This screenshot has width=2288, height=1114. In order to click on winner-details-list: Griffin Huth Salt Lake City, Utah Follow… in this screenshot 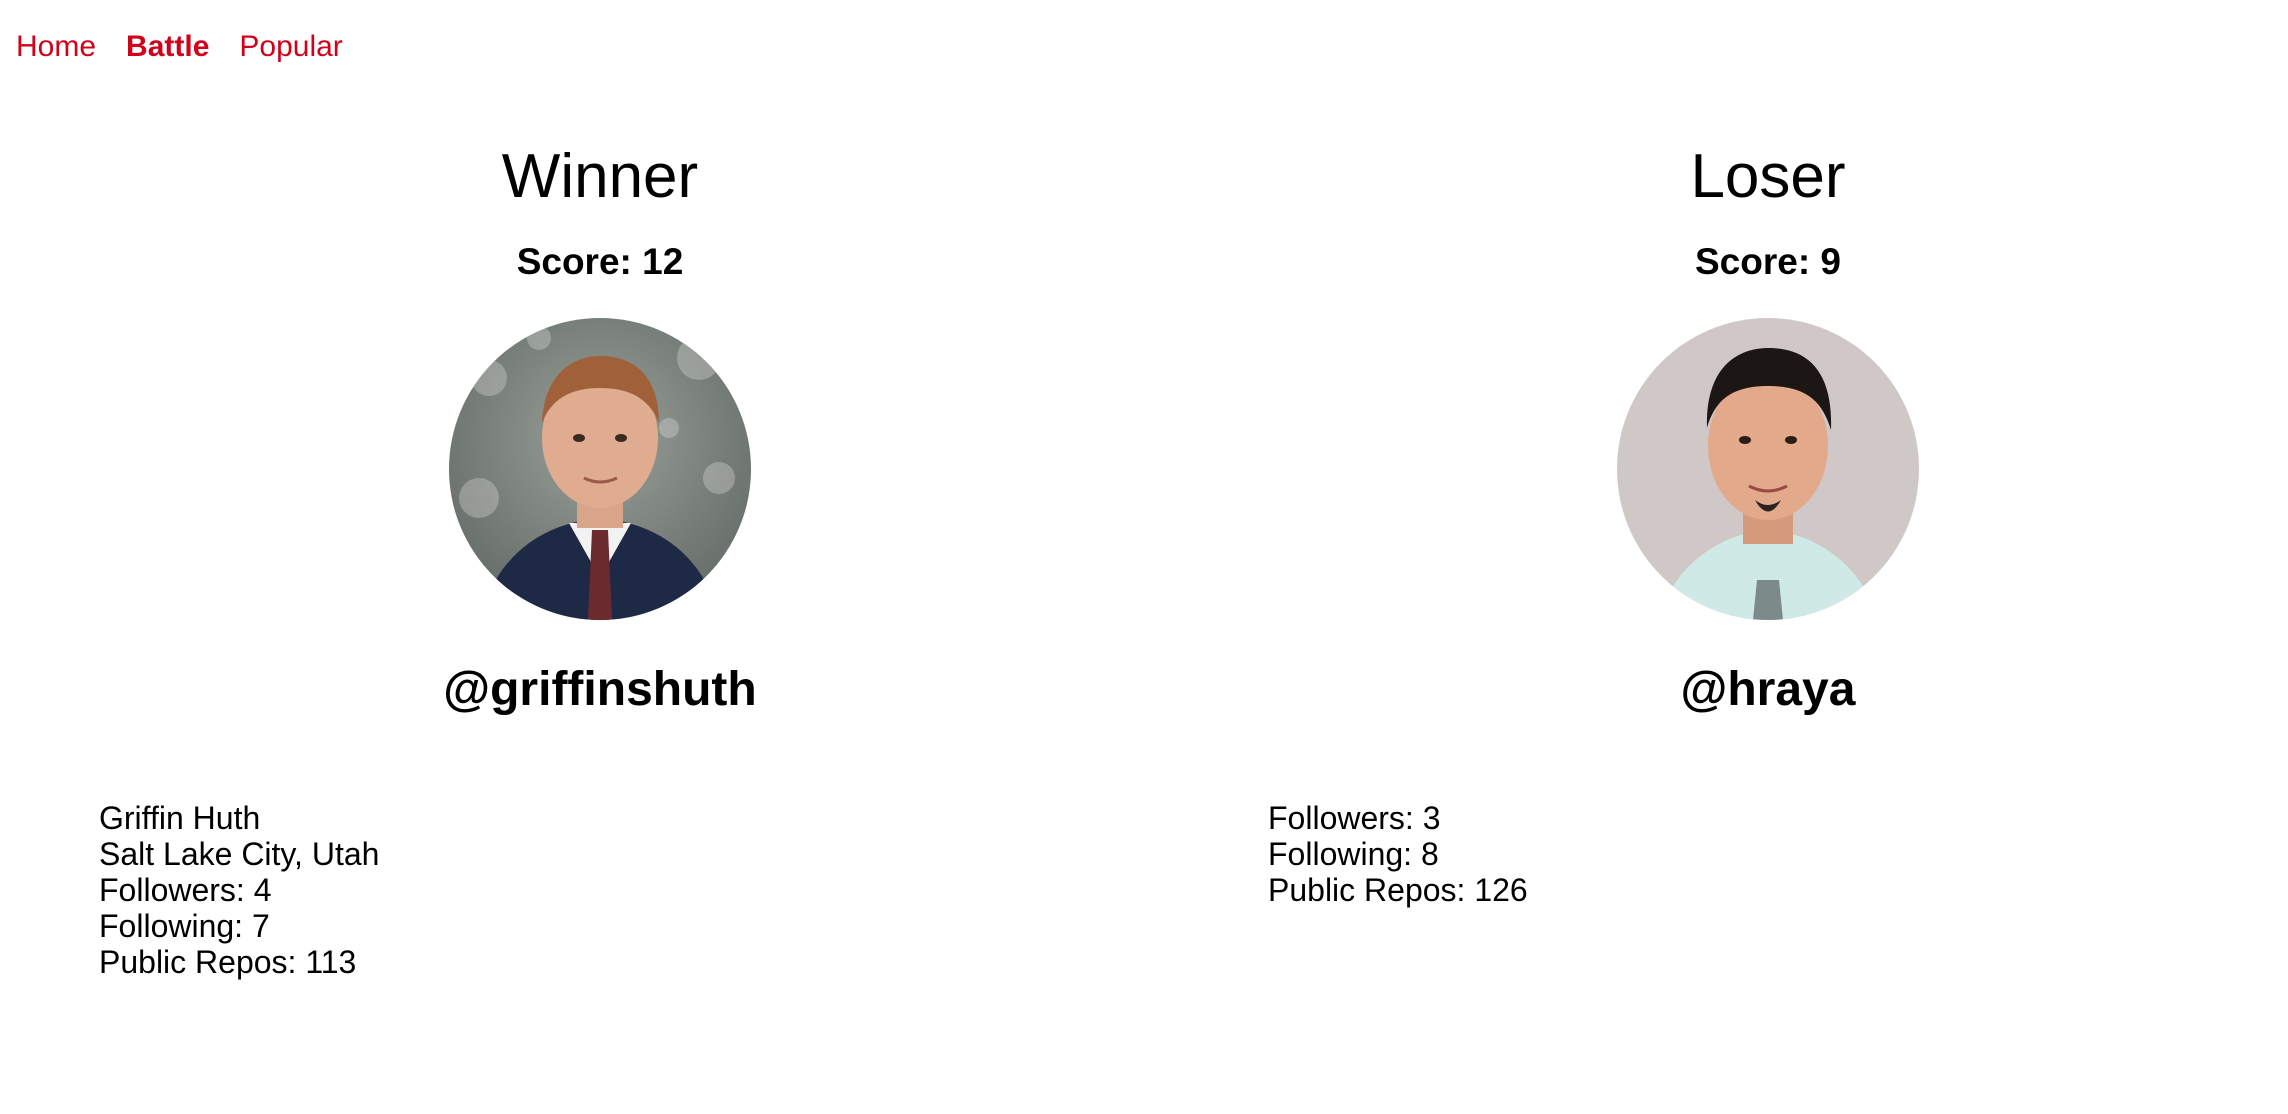, I will do `click(239, 890)`.